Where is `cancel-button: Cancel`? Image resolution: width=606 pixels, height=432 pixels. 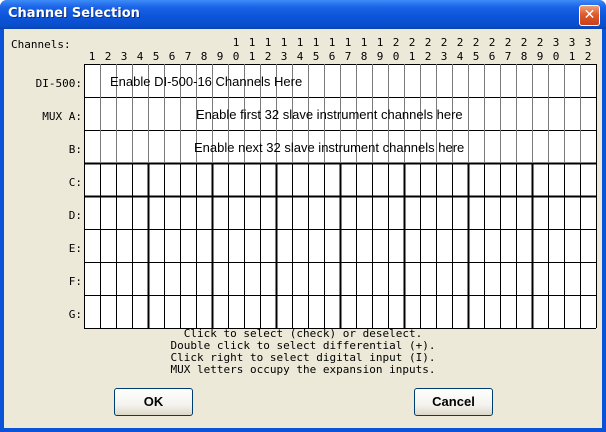
cancel-button: Cancel is located at coordinates (453, 402).